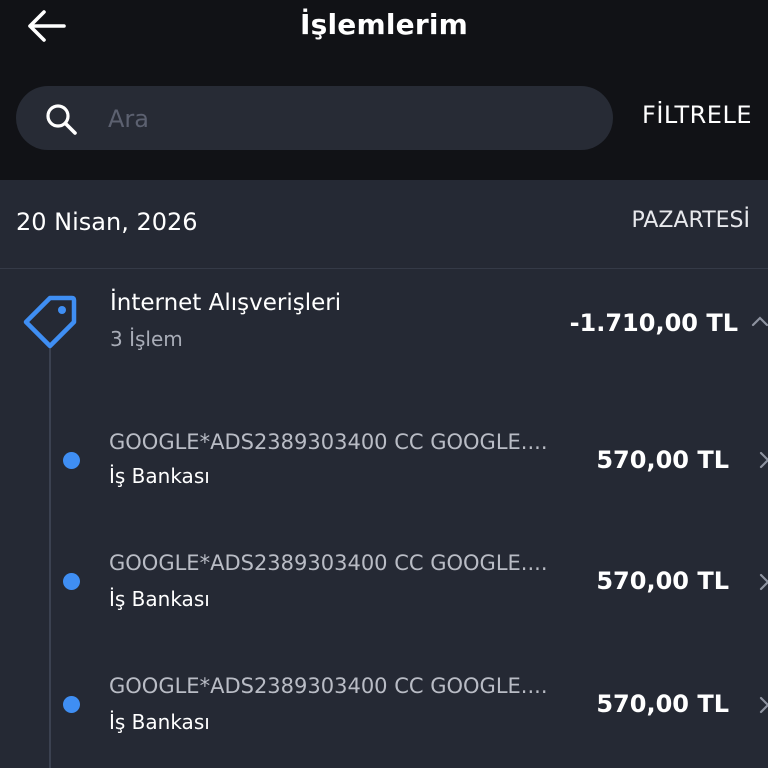 This screenshot has width=768, height=768. What do you see at coordinates (653, 323) in the screenshot?
I see `category-amount: -1.710,00 TL` at bounding box center [653, 323].